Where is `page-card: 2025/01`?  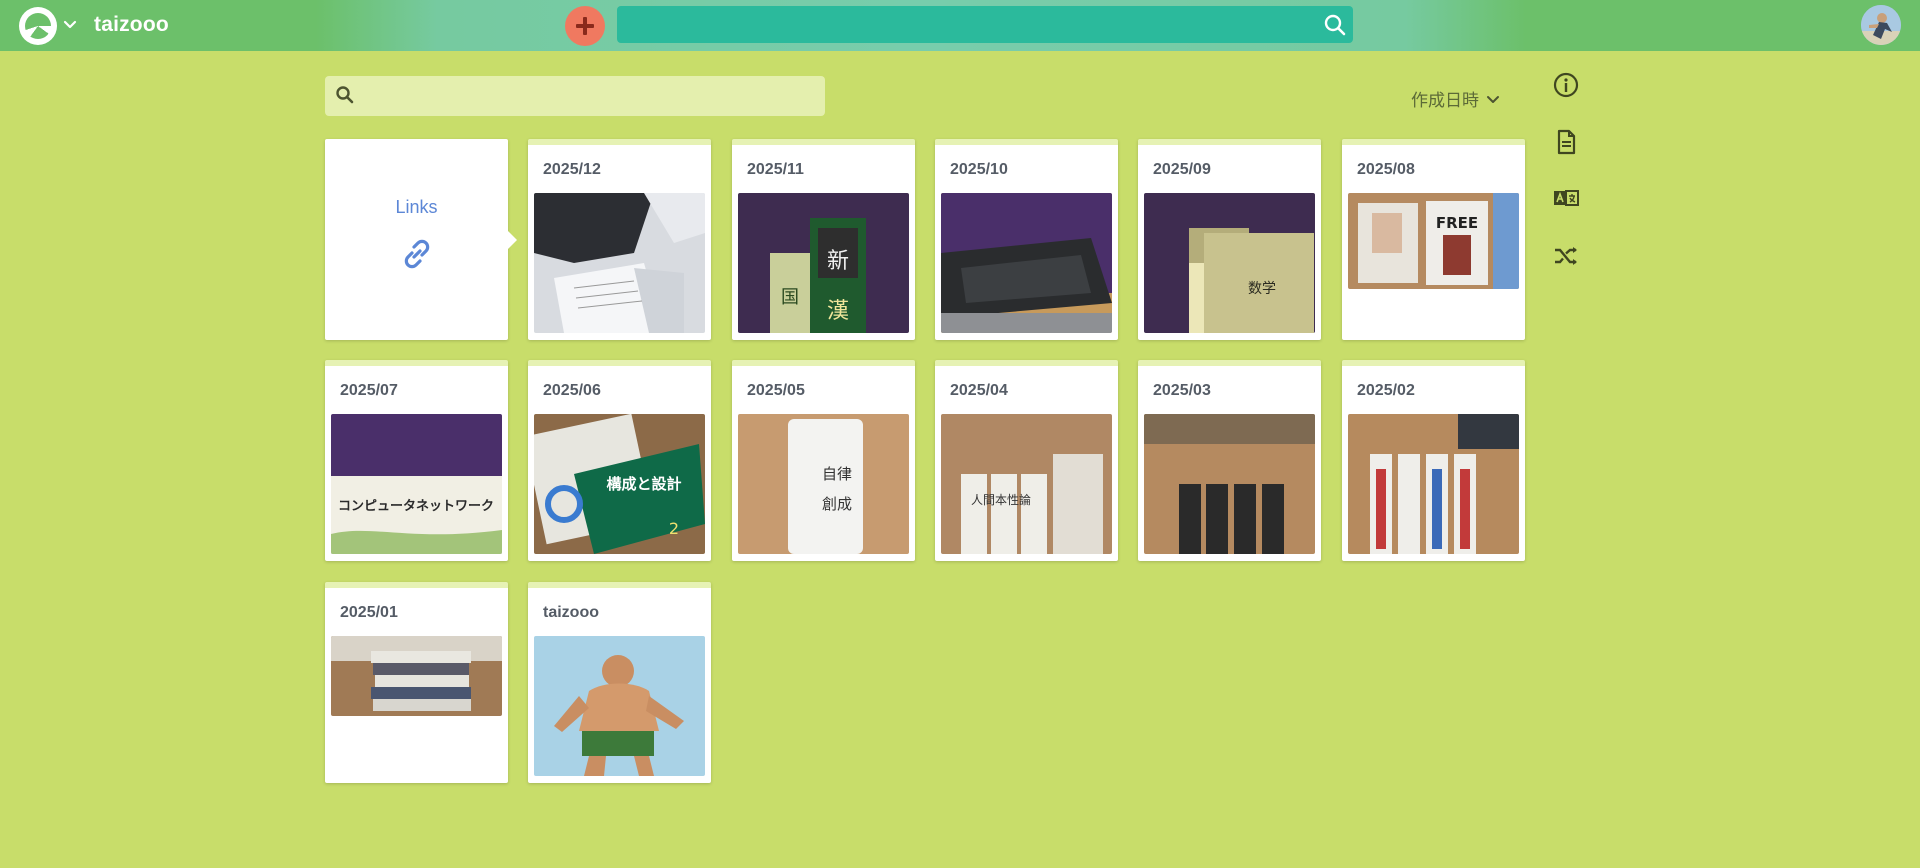
page-card: 2025/01 is located at coordinates (416, 682).